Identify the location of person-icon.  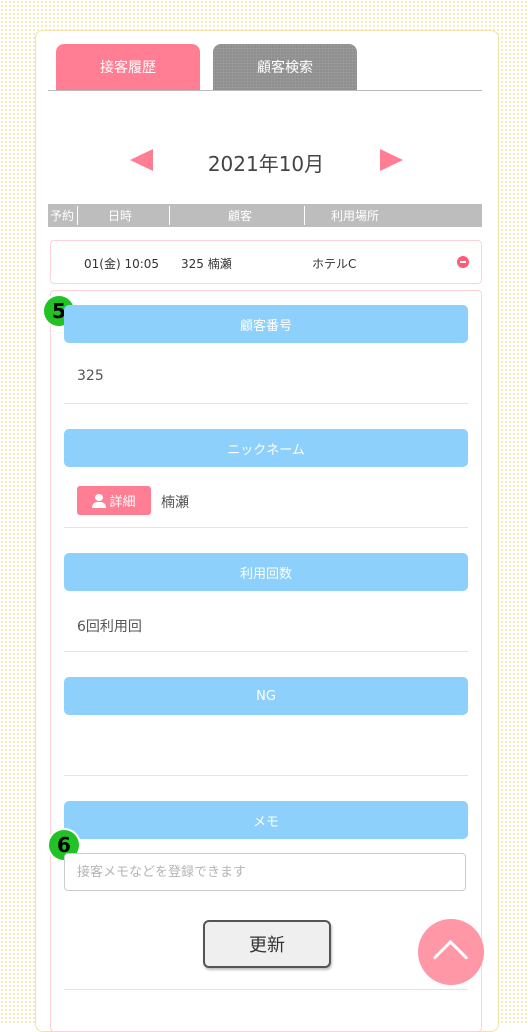
(99, 500).